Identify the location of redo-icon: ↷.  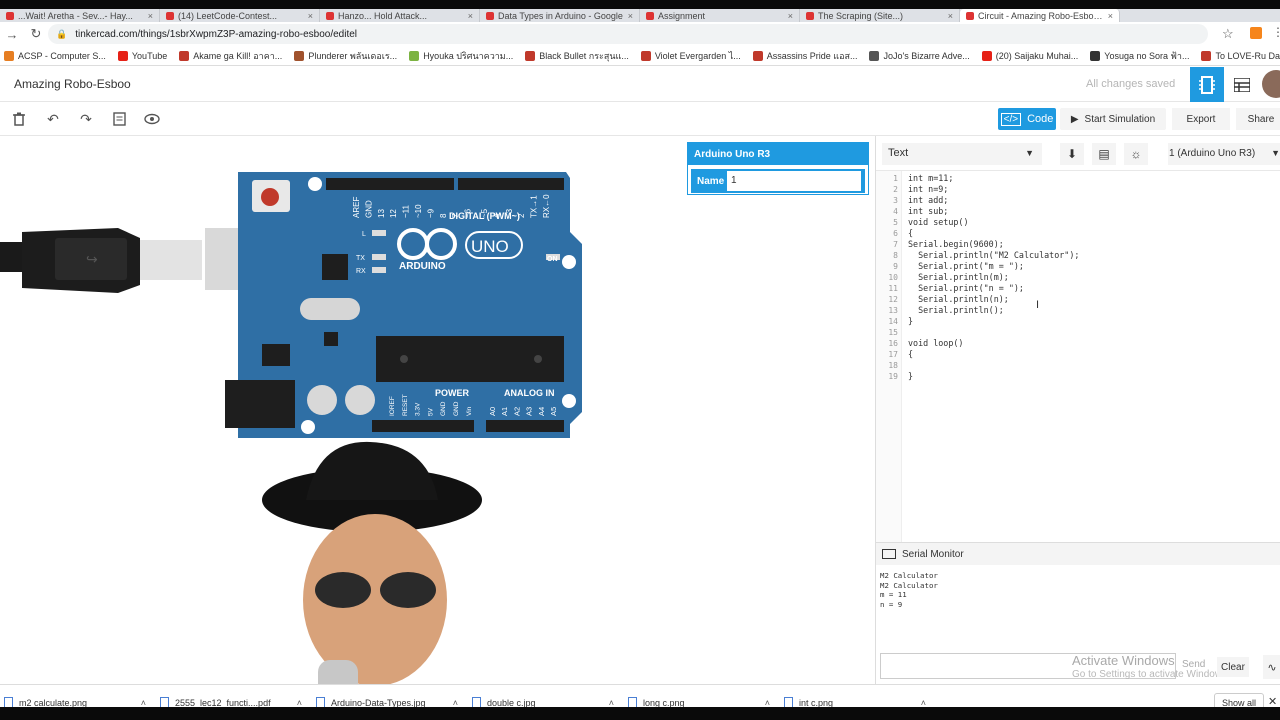
(86, 119).